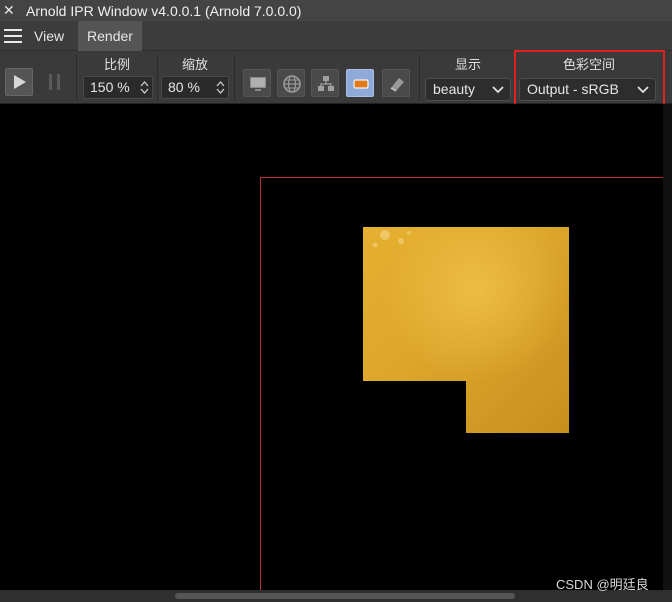 The height and width of the screenshot is (602, 672). I want to click on vertical-scrollbar, so click(667, 347).